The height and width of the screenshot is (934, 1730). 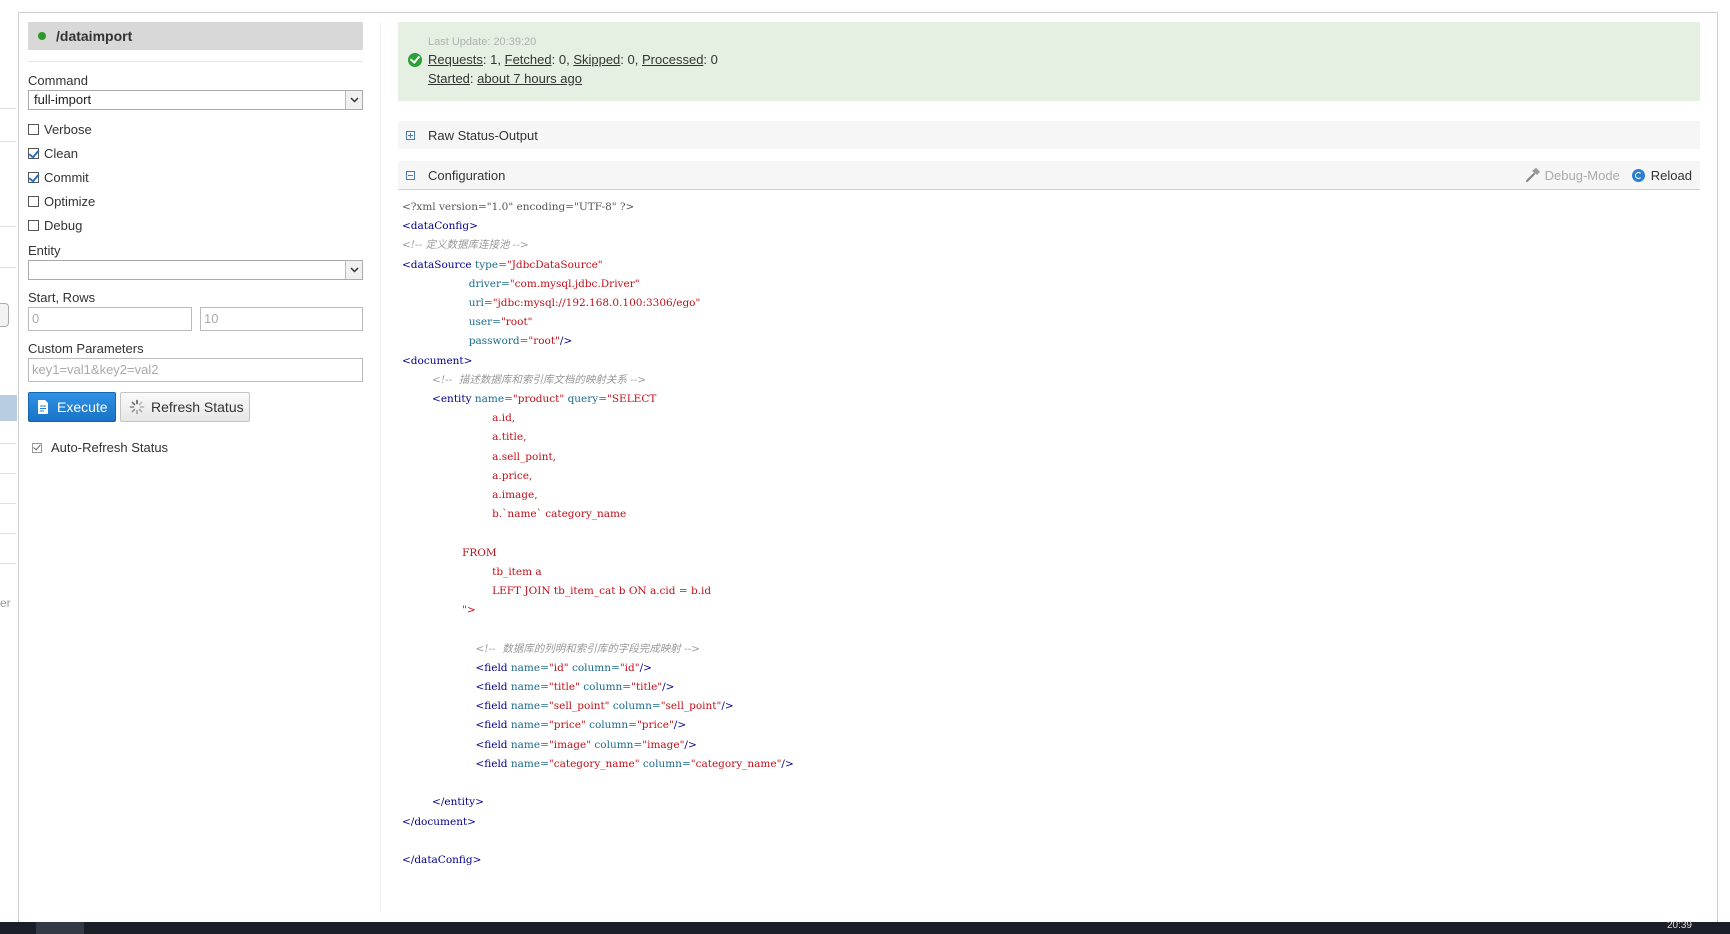 I want to click on code-sql-line: a.image,, so click(x=515, y=495).